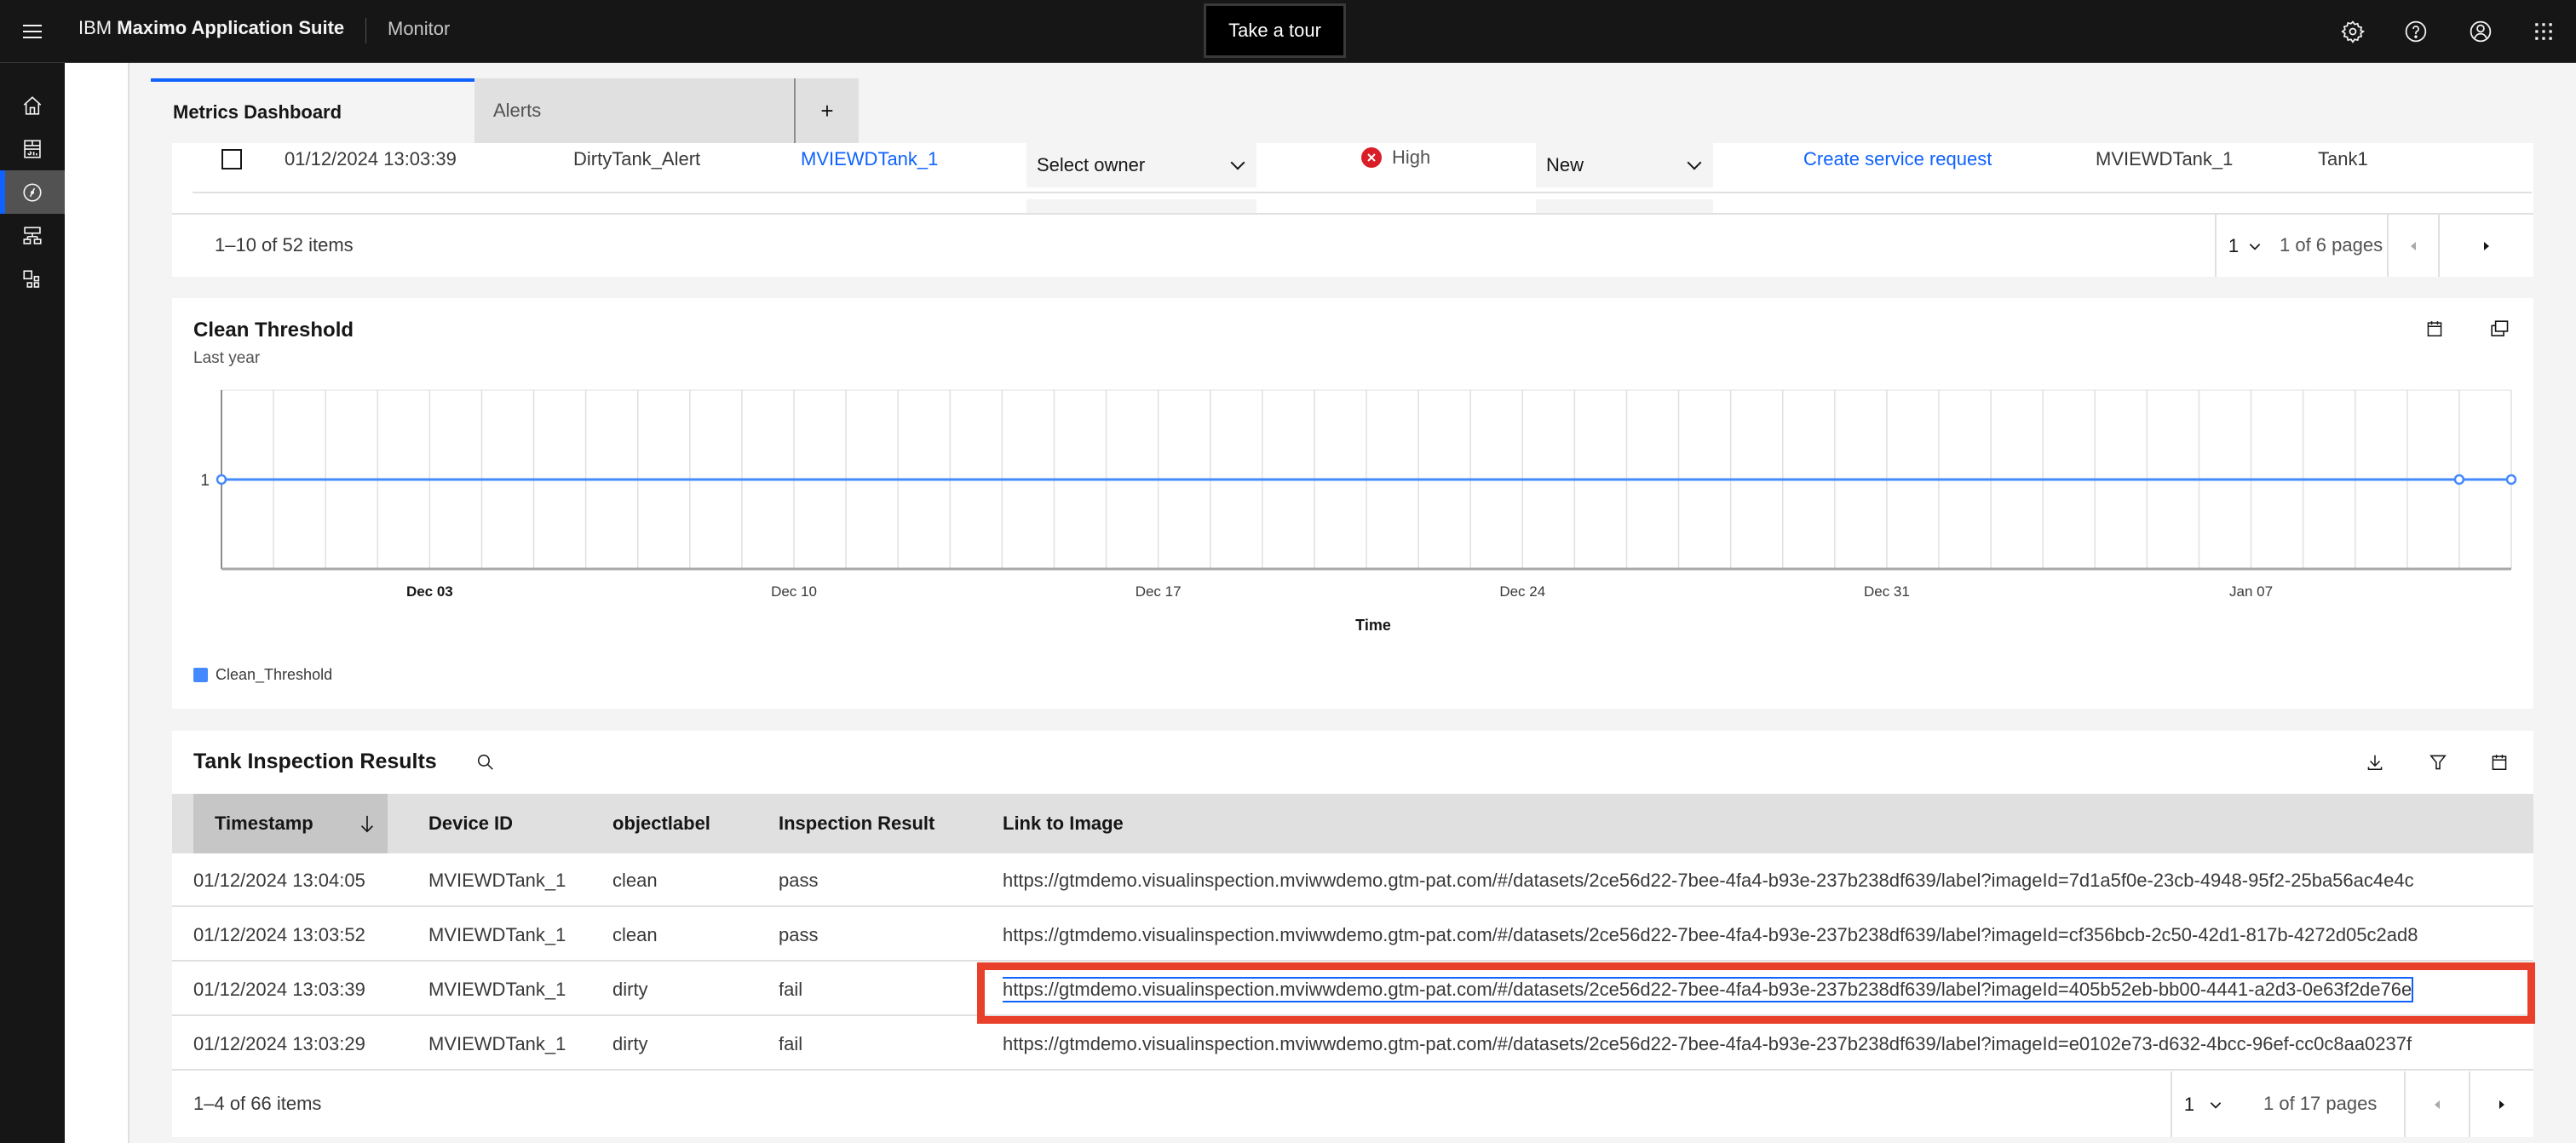 The height and width of the screenshot is (1143, 2576). Describe the element at coordinates (1063, 823) in the screenshot. I see `column-header-link-to-image: Link to Image` at that location.